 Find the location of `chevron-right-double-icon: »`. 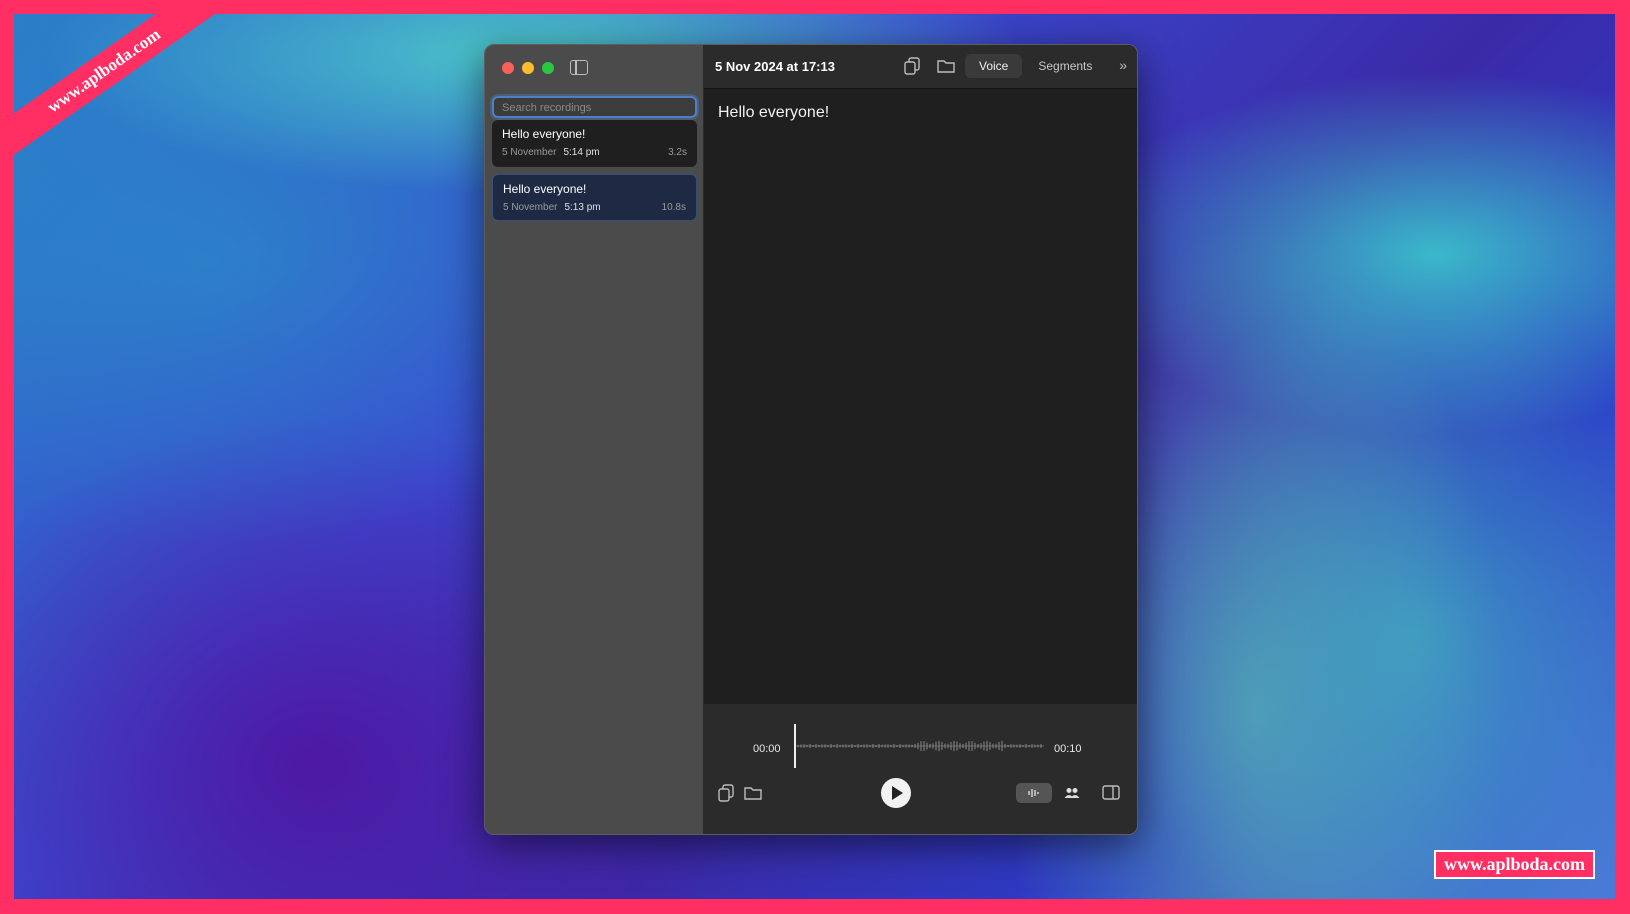

chevron-right-double-icon: » is located at coordinates (1123, 65).